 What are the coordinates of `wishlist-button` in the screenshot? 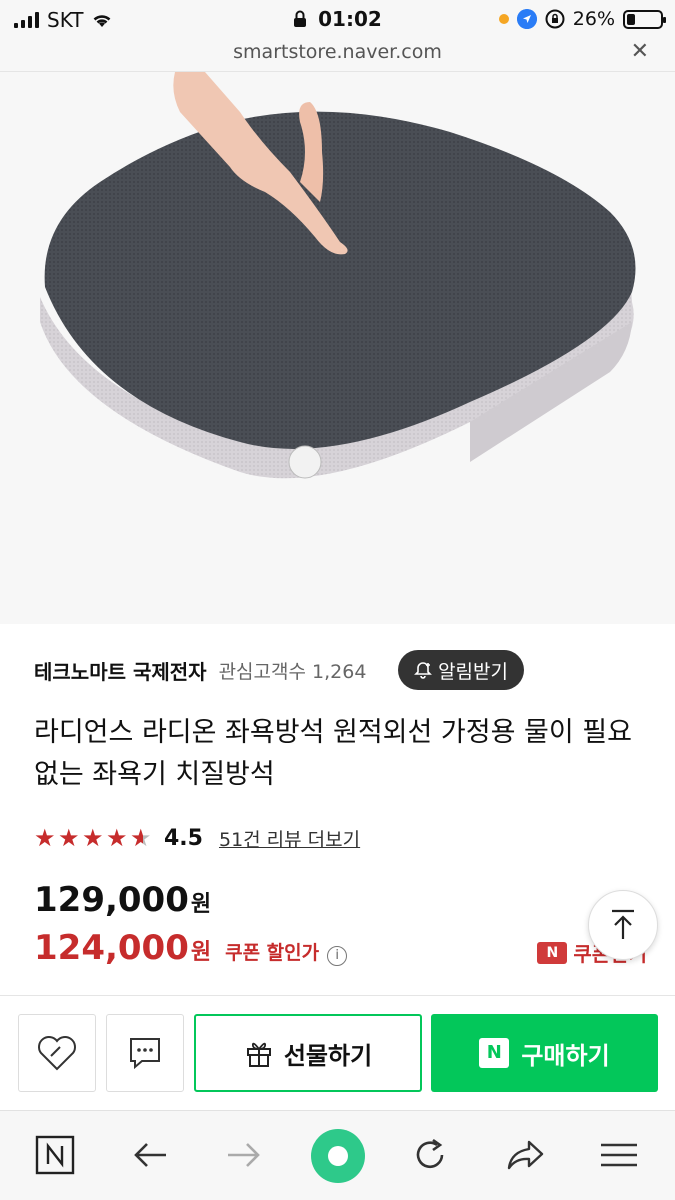 It's located at (57, 1053).